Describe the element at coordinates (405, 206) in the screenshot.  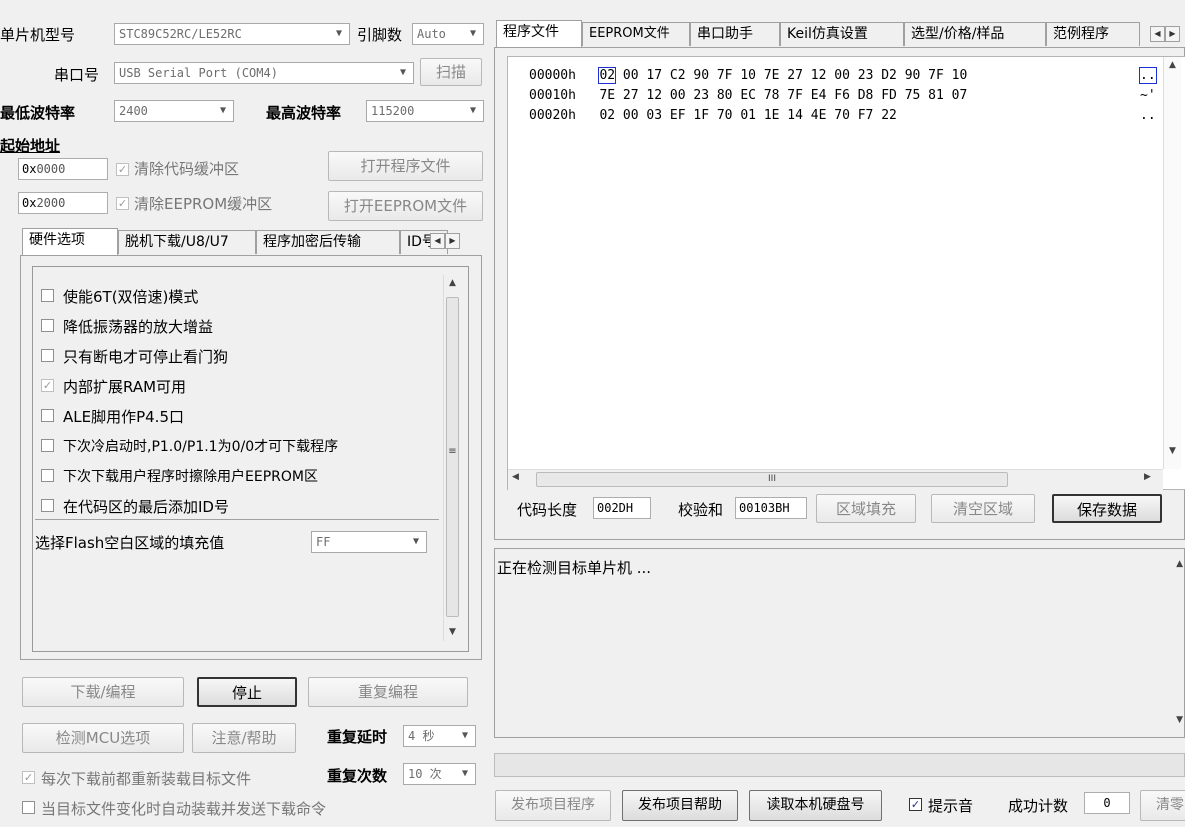
I see `open-eeprom-file-button: 打开EEPROM文件` at that location.